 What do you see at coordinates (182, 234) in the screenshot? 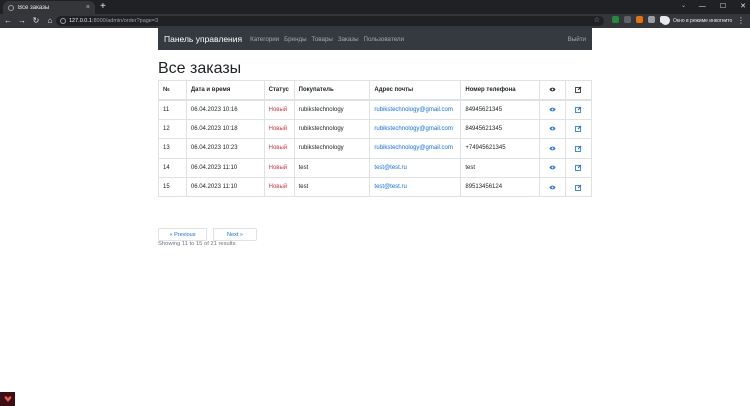
I see `previous-page-button: « Previous` at bounding box center [182, 234].